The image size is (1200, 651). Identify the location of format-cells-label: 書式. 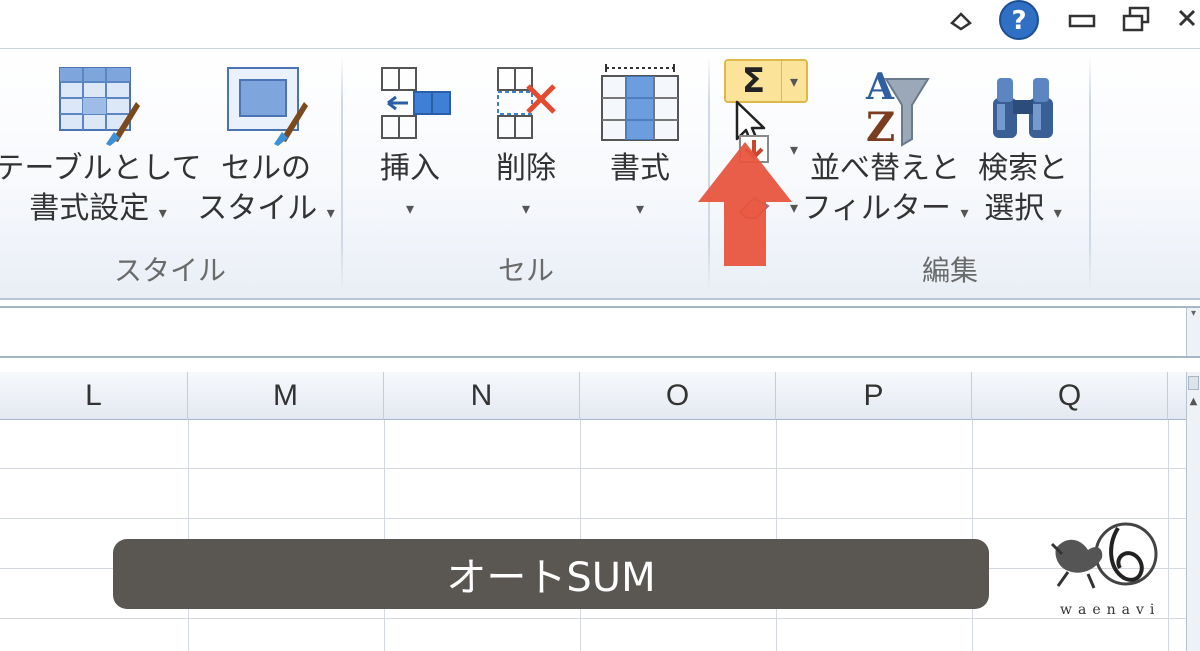
(640, 168).